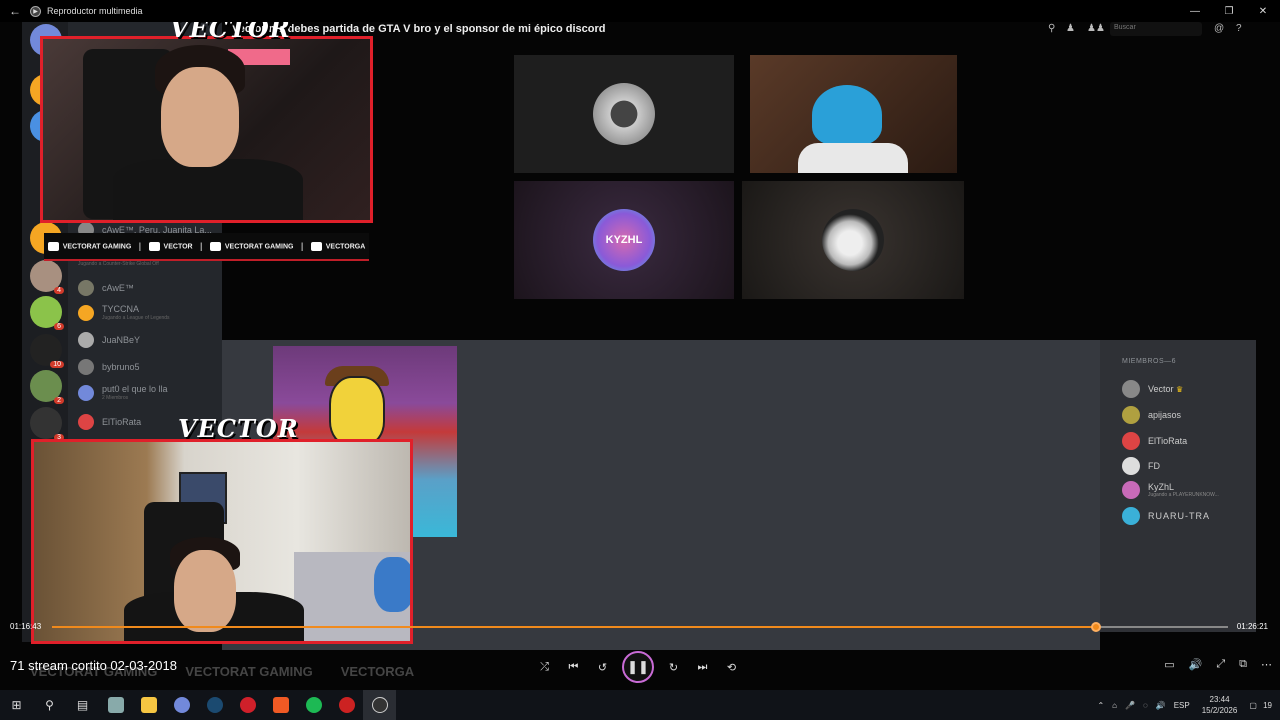 Image resolution: width=1280 pixels, height=720 pixels. Describe the element at coordinates (247, 705) in the screenshot. I see `opera-icon` at that location.